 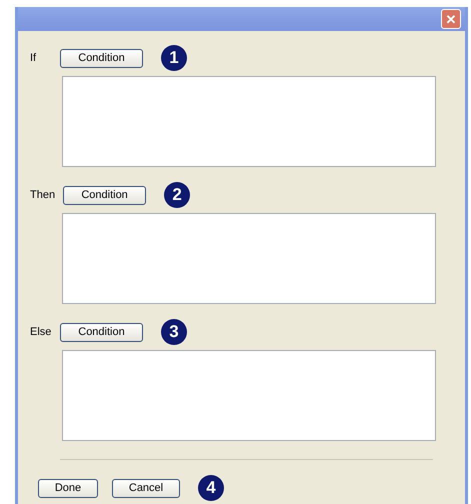 I want to click on cancel-button: Cancel, so click(x=146, y=488).